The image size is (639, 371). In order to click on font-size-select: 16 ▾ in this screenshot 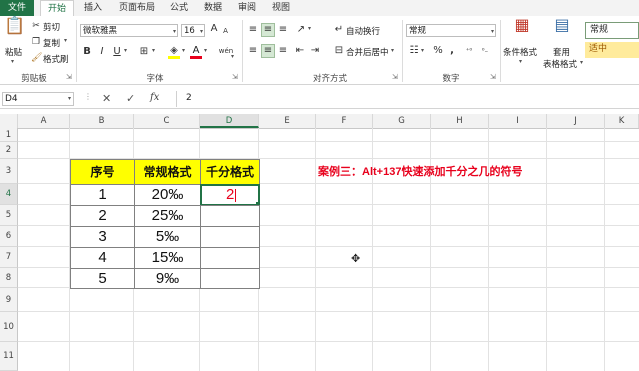, I will do `click(193, 30)`.